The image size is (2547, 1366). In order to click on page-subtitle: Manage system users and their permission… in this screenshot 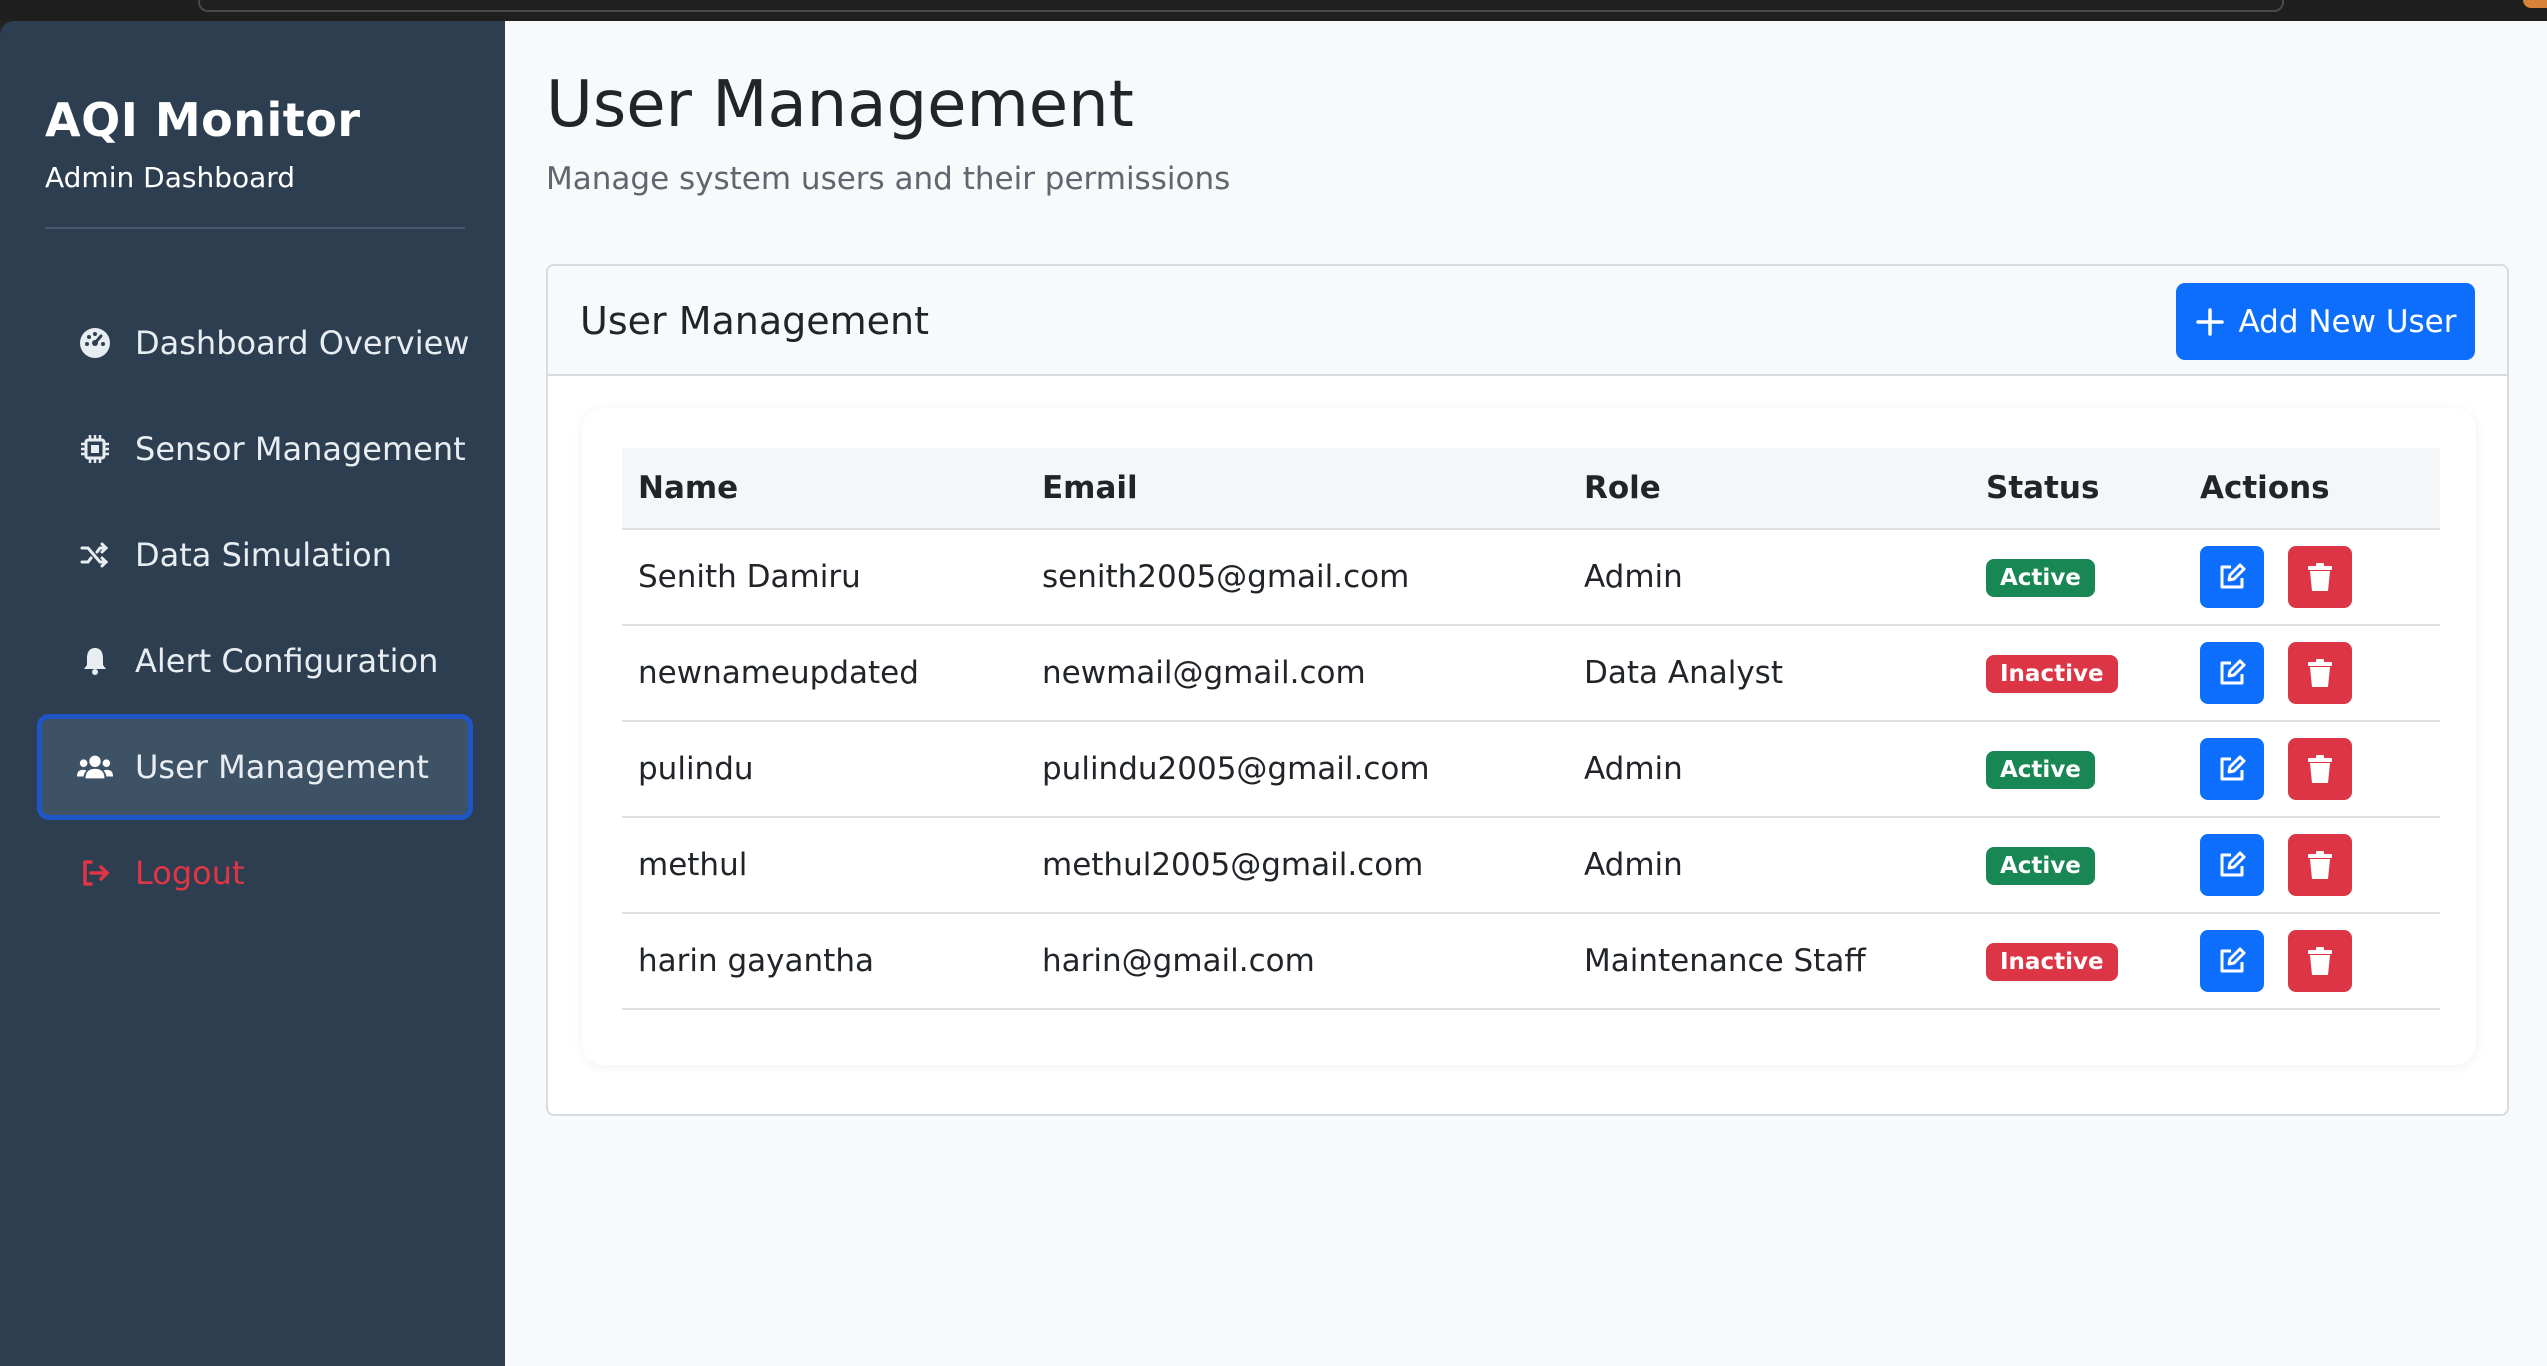, I will do `click(888, 179)`.